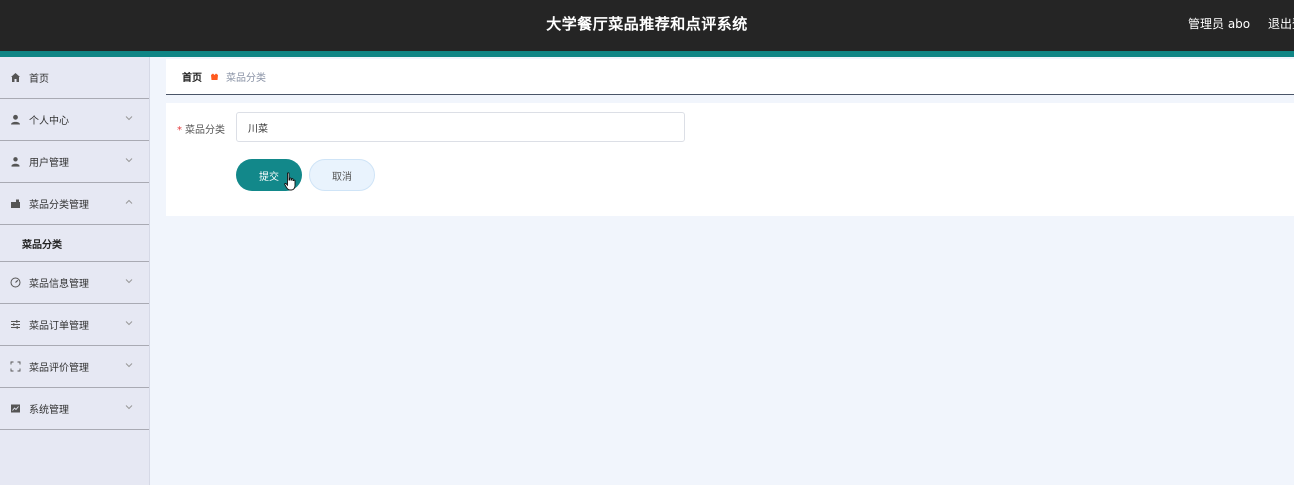 This screenshot has height=485, width=1294. Describe the element at coordinates (59, 284) in the screenshot. I see `sidebar-item-label: 菜品信息管理` at that location.